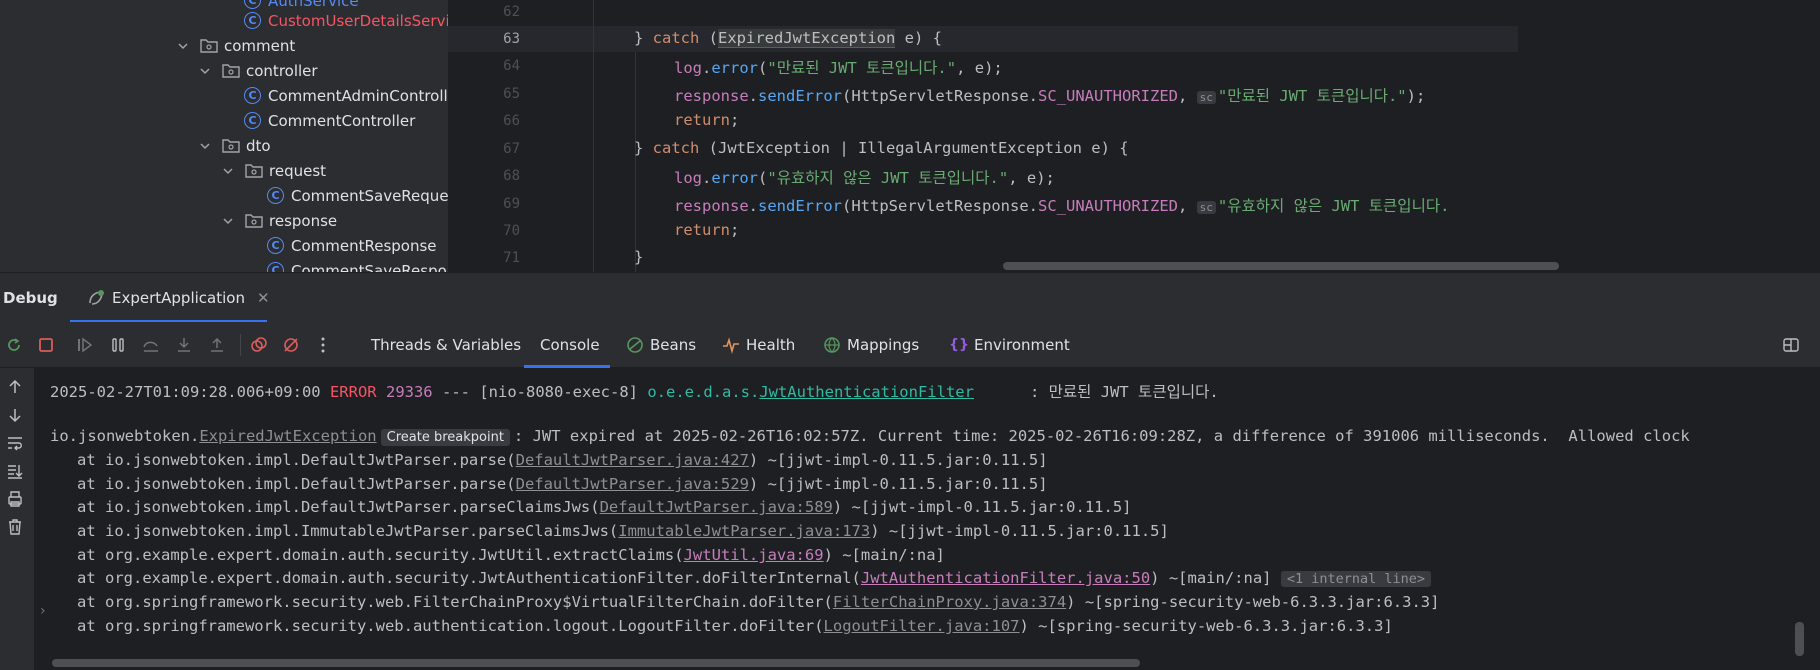 This screenshot has height=670, width=1820. Describe the element at coordinates (1356, 579) in the screenshot. I see `internal-lines-fold: <1 internal line>` at that location.